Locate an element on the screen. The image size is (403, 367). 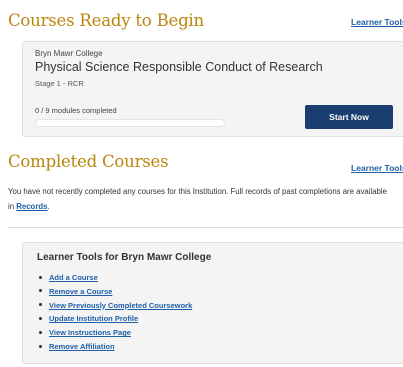
section-divider is located at coordinates (205, 227).